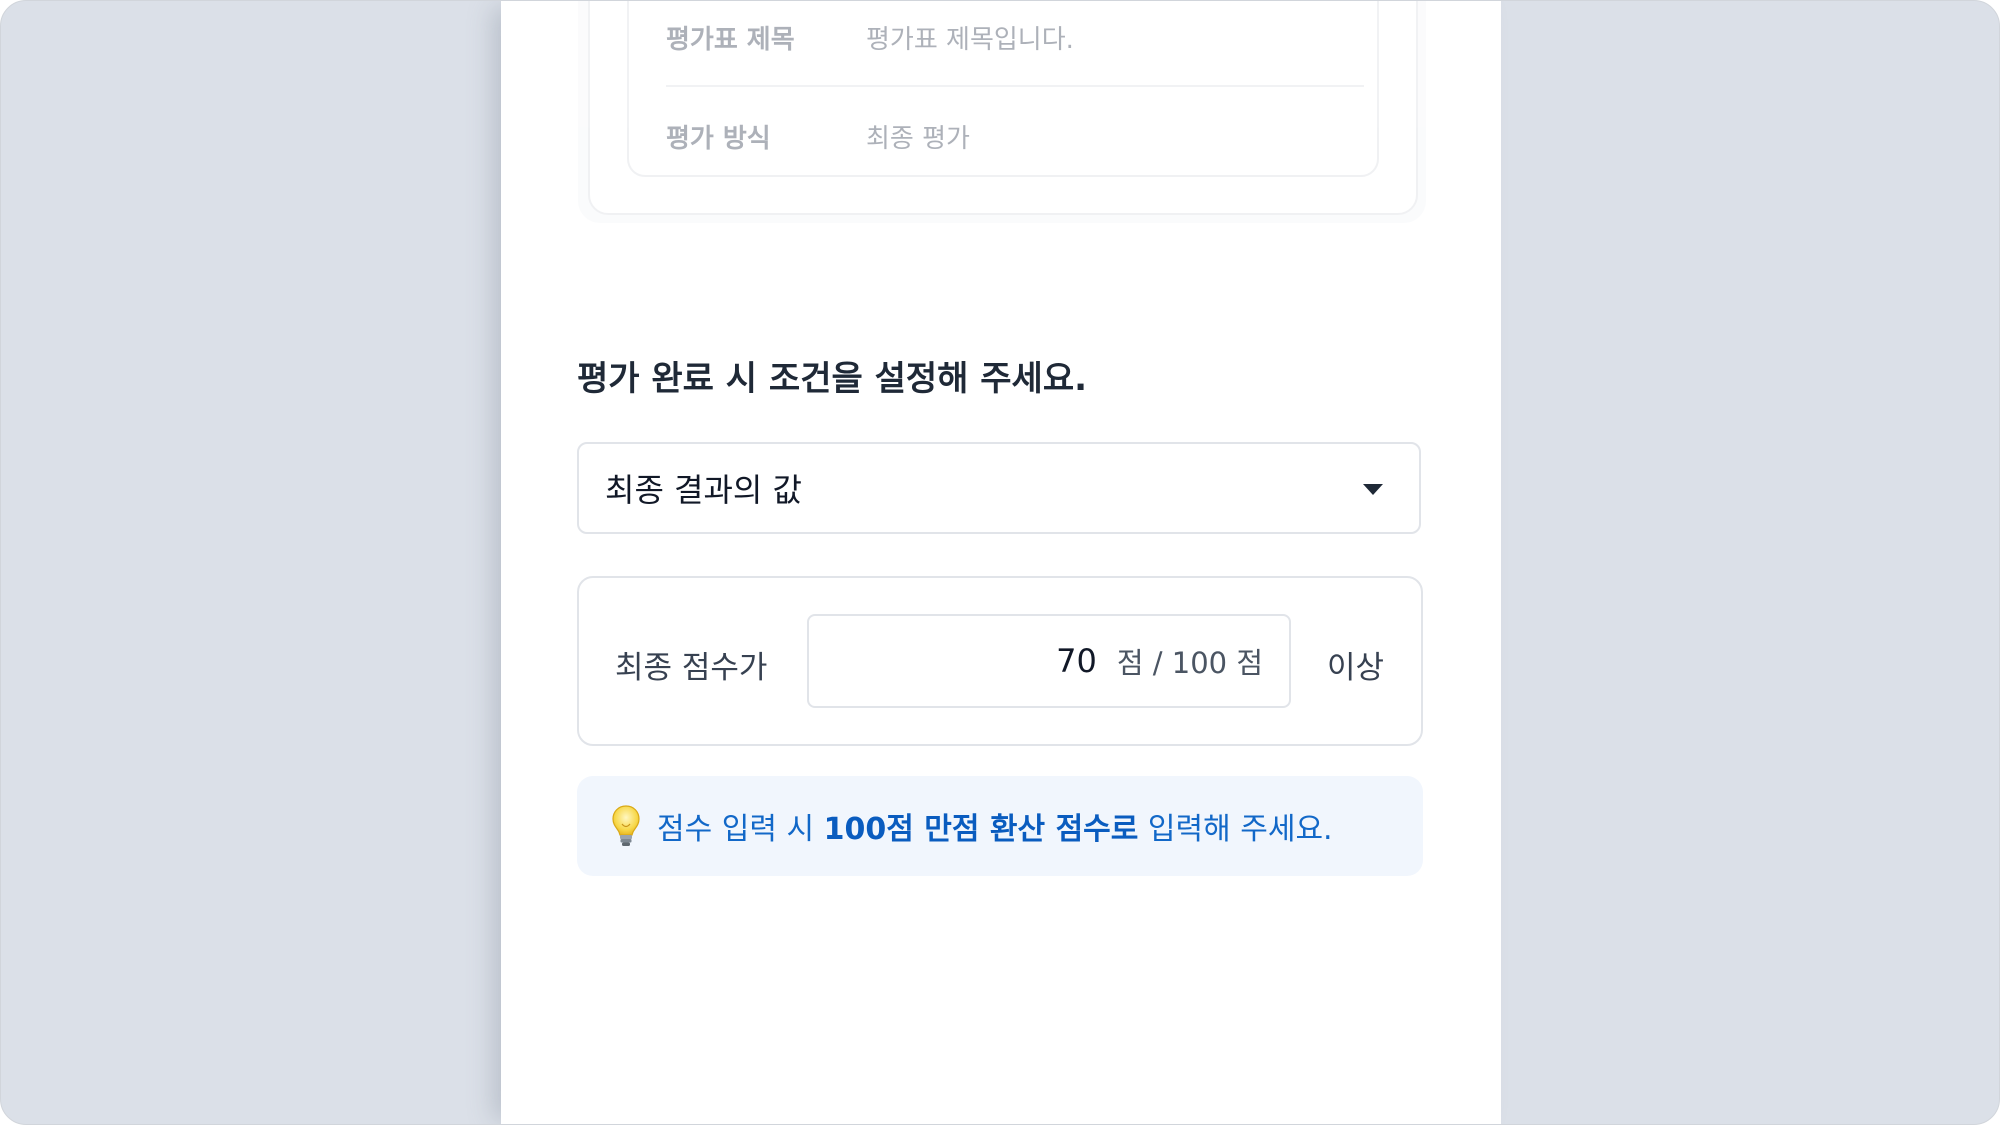 The height and width of the screenshot is (1125, 2000). What do you see at coordinates (691, 668) in the screenshot?
I see `condition-prefix-label: 최종 점수가` at bounding box center [691, 668].